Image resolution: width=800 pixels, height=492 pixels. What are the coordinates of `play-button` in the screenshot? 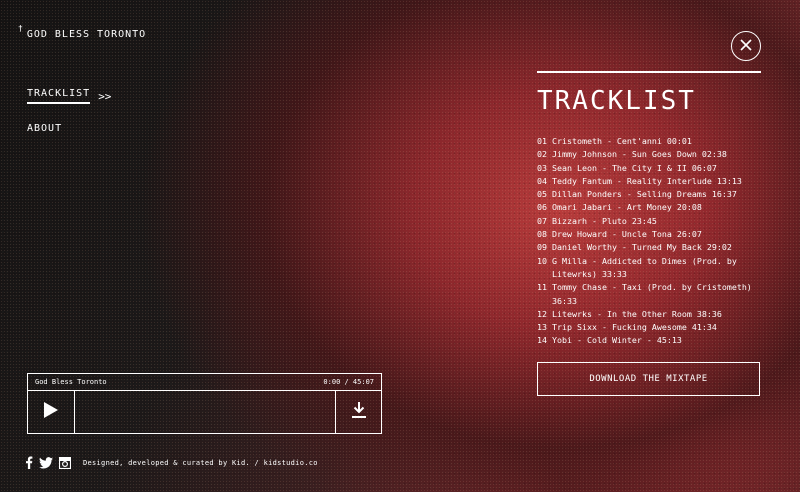 It's located at (51, 412).